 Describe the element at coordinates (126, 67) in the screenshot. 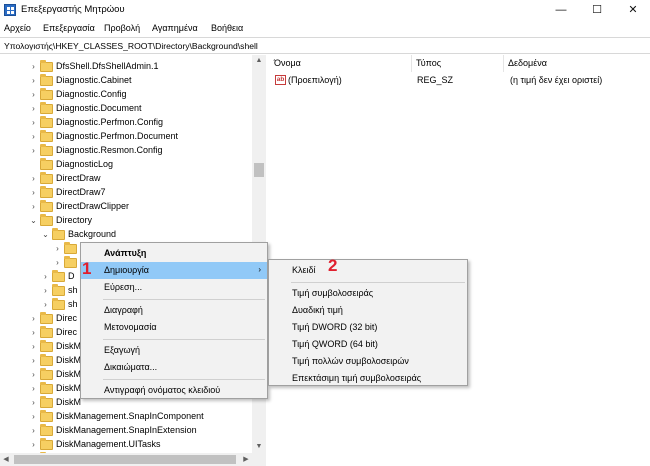

I see `tree-item: › DfsShell.DfsShellAdmin.1` at that location.